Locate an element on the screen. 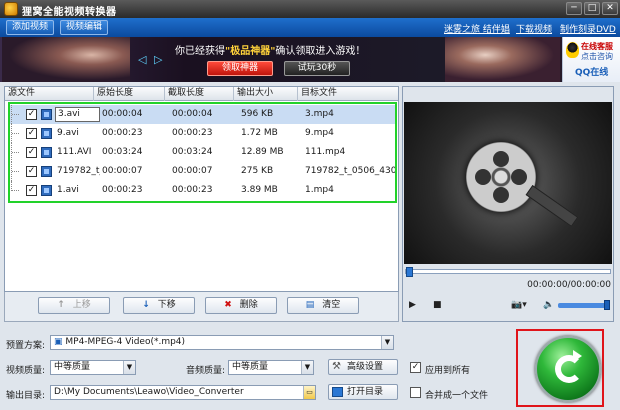  clear-button: ▤ 清空 is located at coordinates (323, 305).